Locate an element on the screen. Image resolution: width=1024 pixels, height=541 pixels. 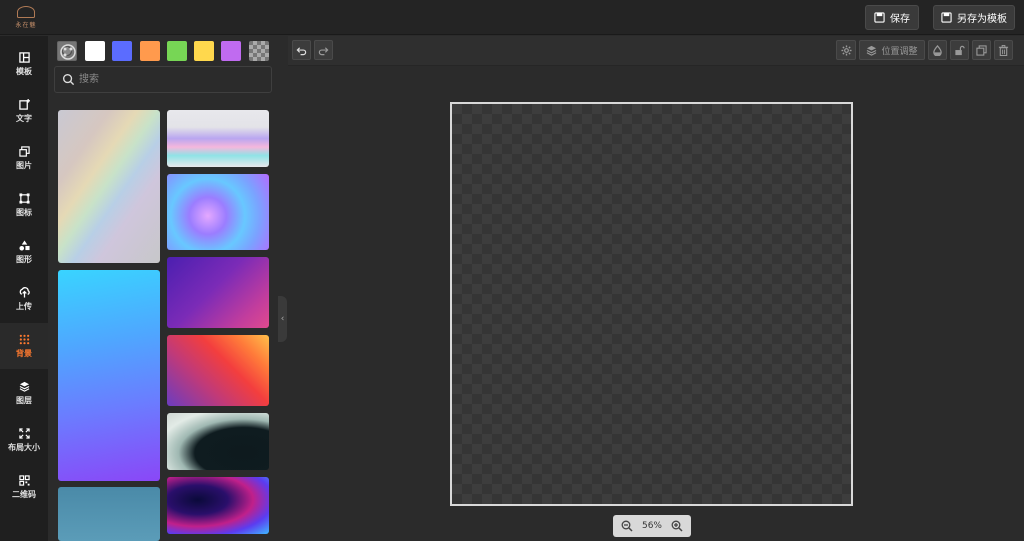
app-logo: 永在魅 is located at coordinates (26, 17).